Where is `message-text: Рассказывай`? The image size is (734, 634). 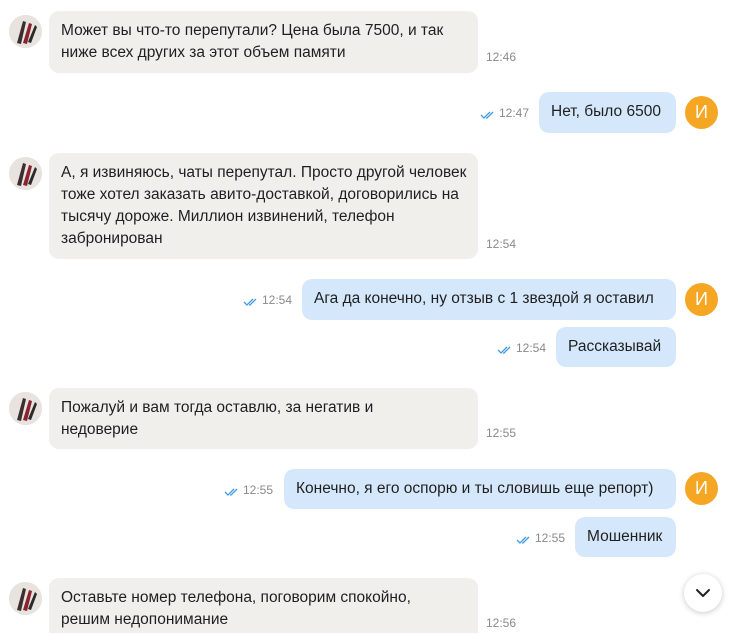 message-text: Рассказывай is located at coordinates (615, 346).